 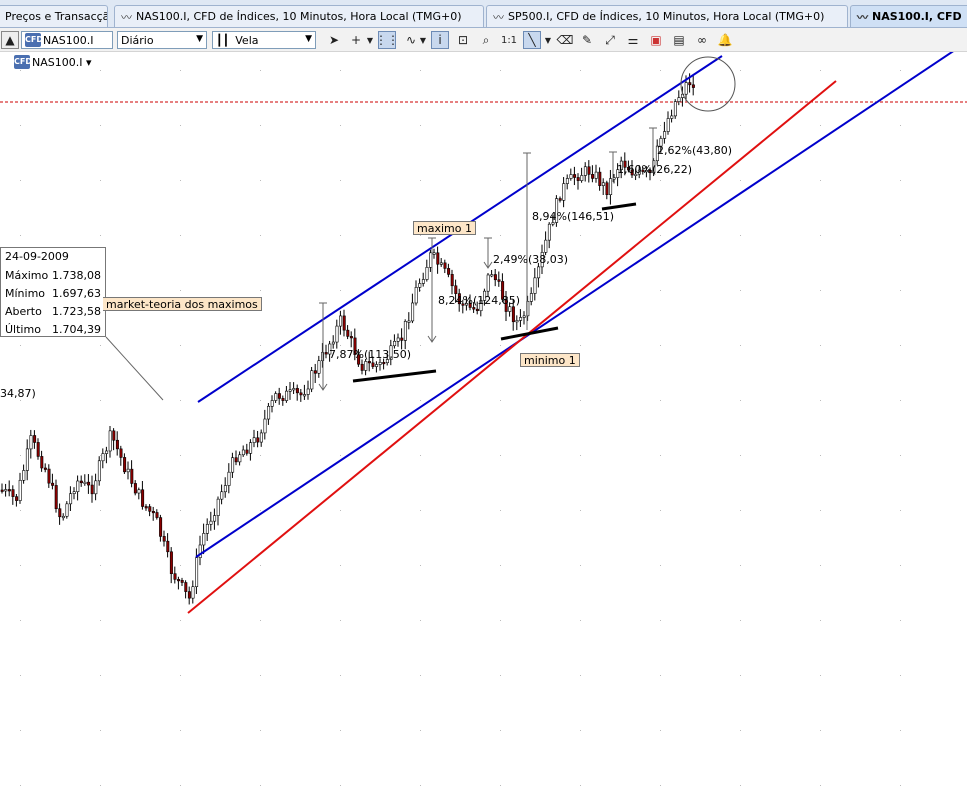 I want to click on trendline-icon: ╲, so click(x=532, y=40).